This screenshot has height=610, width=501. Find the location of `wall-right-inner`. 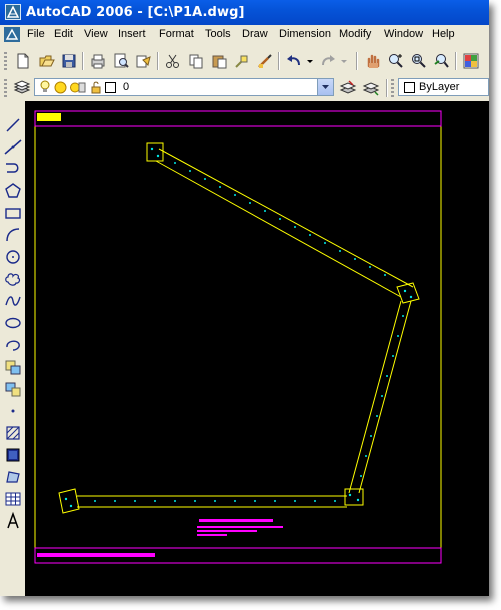

wall-right-inner is located at coordinates (375, 397).